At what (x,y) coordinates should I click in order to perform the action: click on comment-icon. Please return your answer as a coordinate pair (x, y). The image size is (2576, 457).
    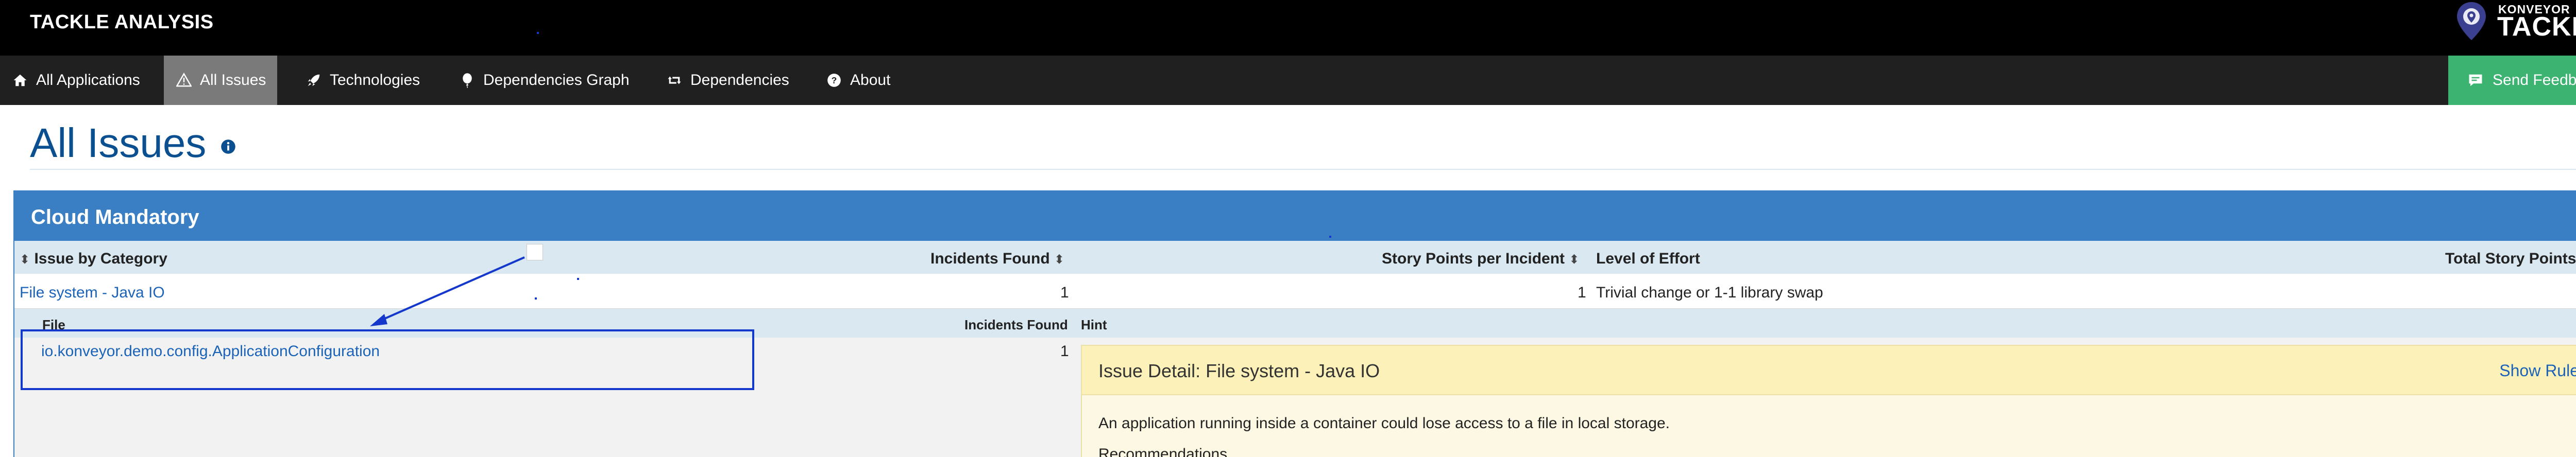
    Looking at the image, I should click on (2475, 80).